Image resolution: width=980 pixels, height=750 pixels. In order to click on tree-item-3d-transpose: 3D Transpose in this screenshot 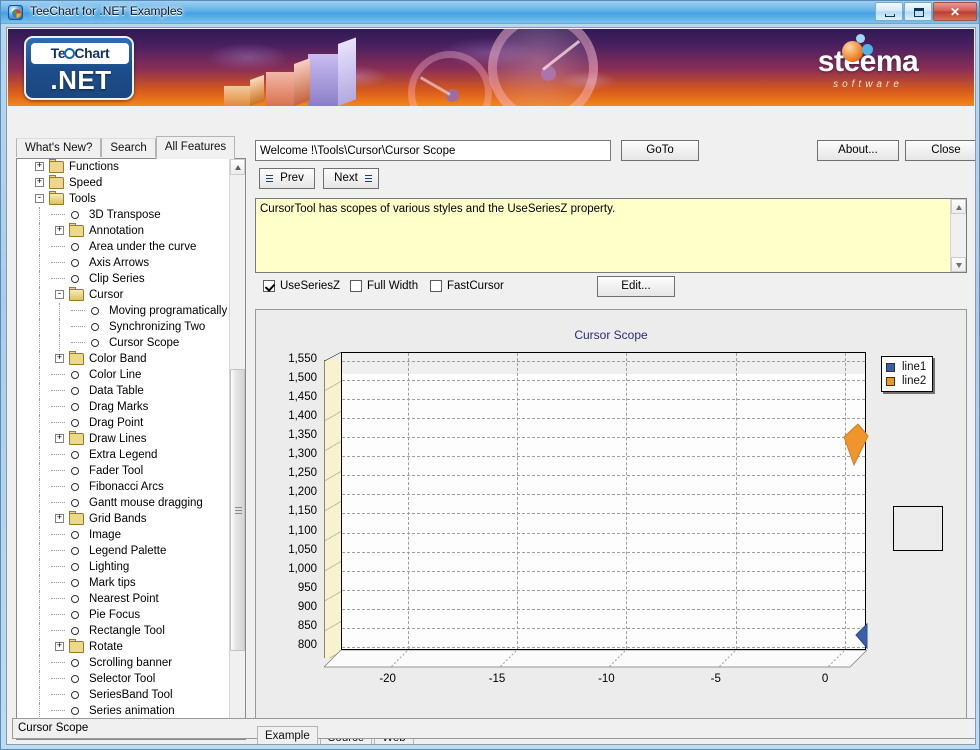, I will do `click(123, 215)`.